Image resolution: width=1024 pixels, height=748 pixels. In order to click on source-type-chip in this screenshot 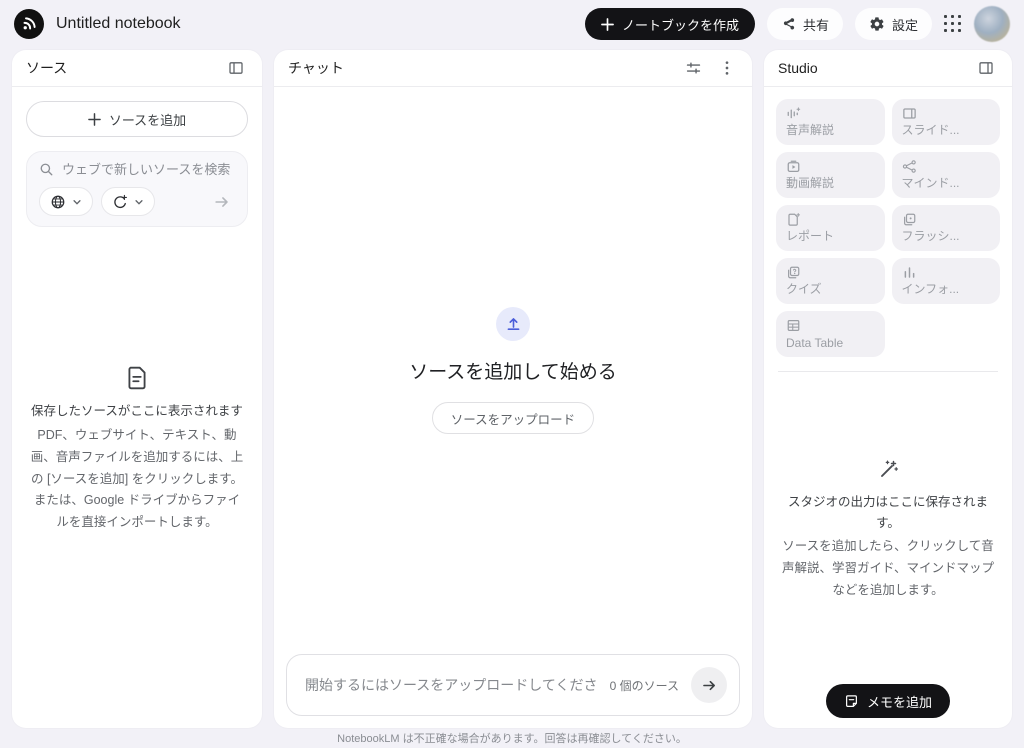, I will do `click(128, 201)`.